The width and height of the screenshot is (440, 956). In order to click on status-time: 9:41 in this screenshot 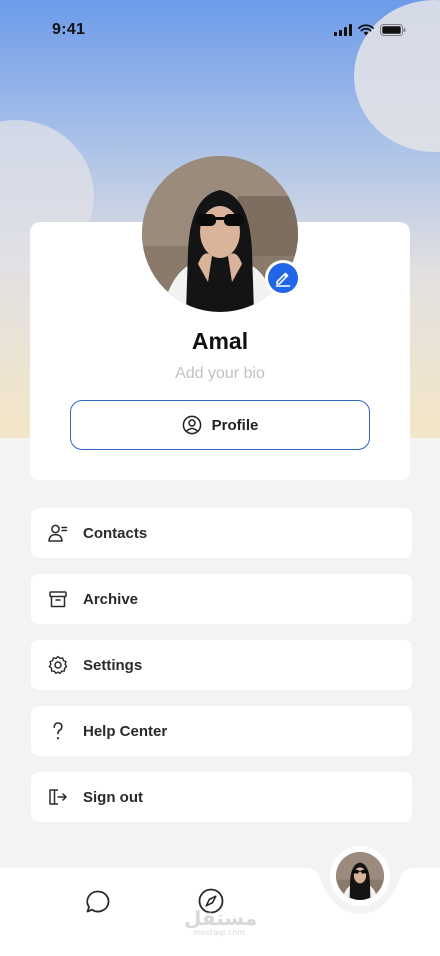, I will do `click(69, 29)`.